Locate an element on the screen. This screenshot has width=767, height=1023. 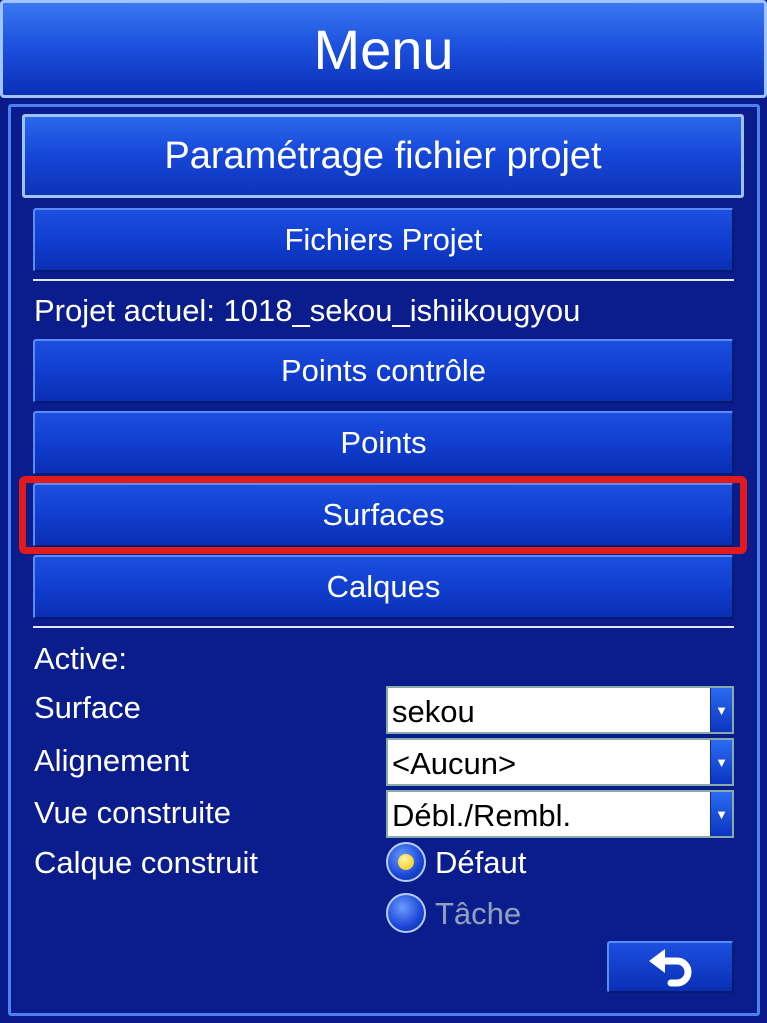
project-files-label: Fichiers Projet is located at coordinates (383, 239).